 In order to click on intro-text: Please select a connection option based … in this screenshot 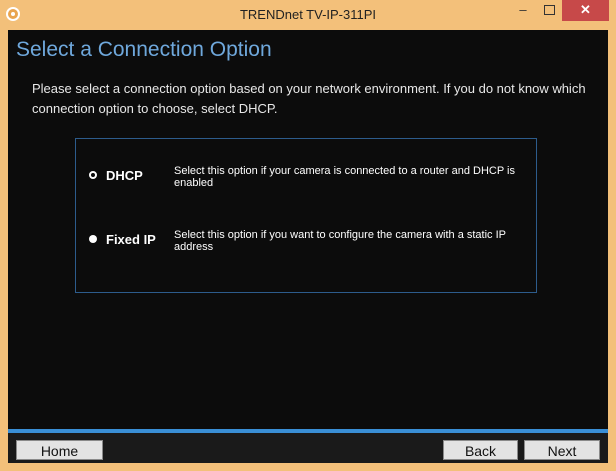, I will do `click(309, 98)`.